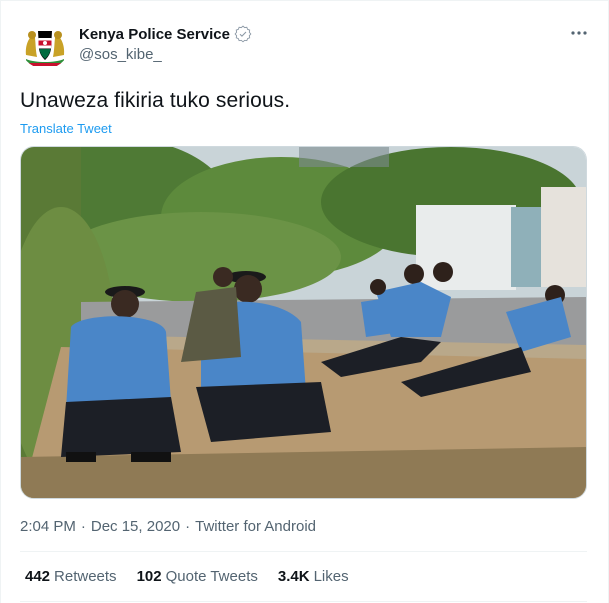 The image size is (609, 603). What do you see at coordinates (85, 576) in the screenshot?
I see `retweets-label: Retweets` at bounding box center [85, 576].